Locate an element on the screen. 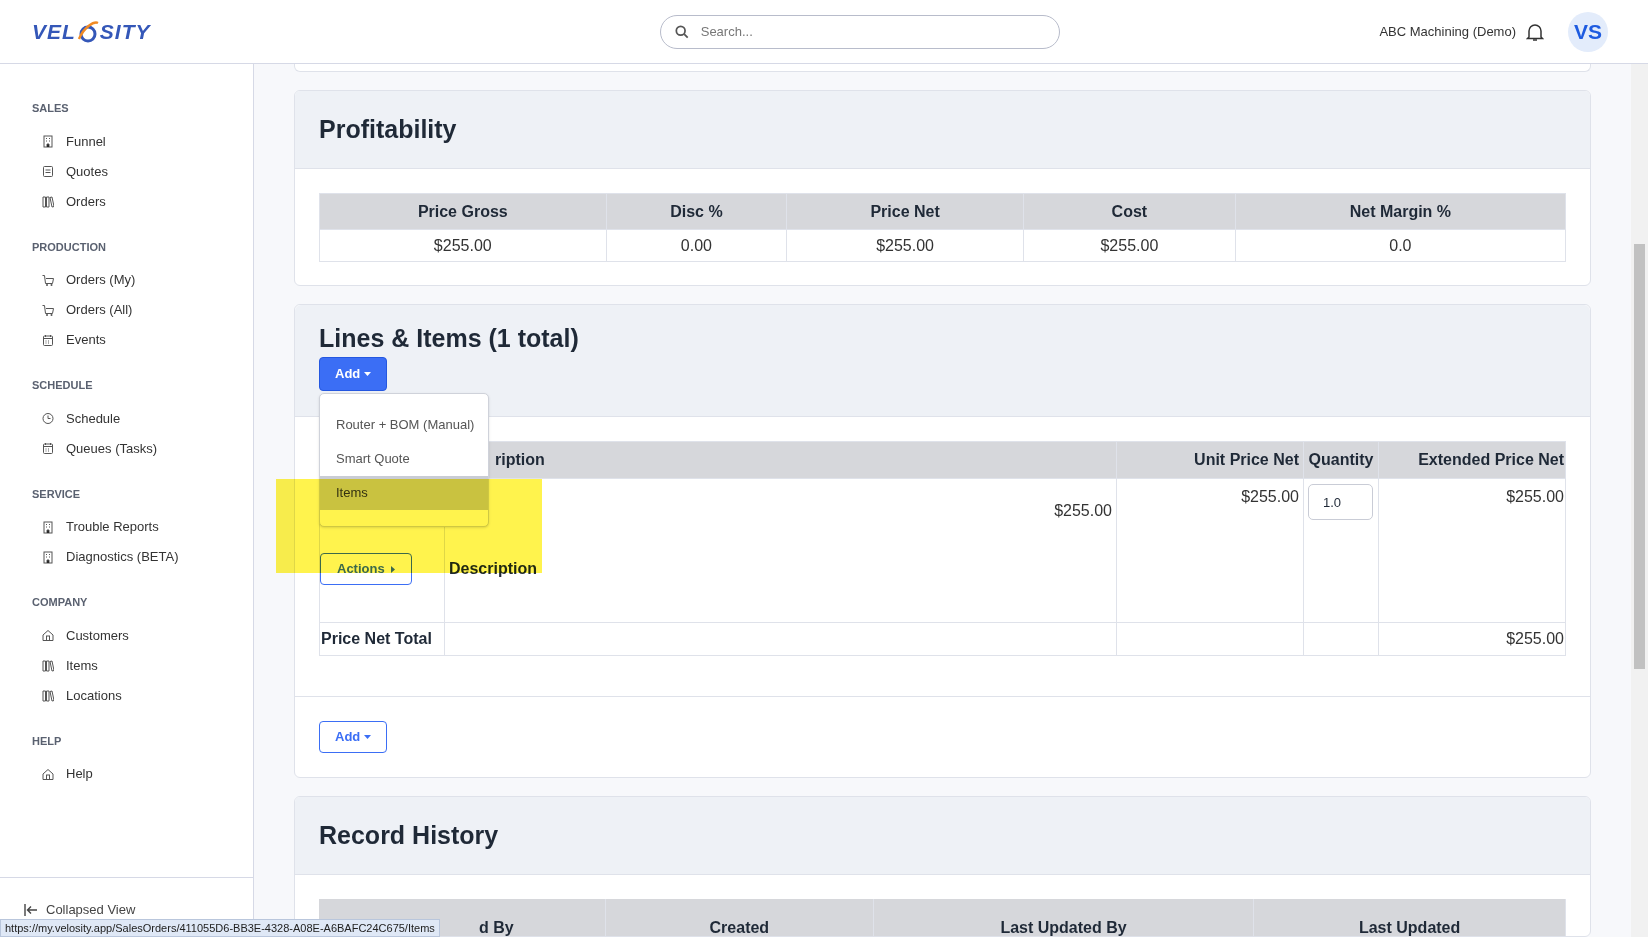  section-heading: COMPANY is located at coordinates (60, 602).